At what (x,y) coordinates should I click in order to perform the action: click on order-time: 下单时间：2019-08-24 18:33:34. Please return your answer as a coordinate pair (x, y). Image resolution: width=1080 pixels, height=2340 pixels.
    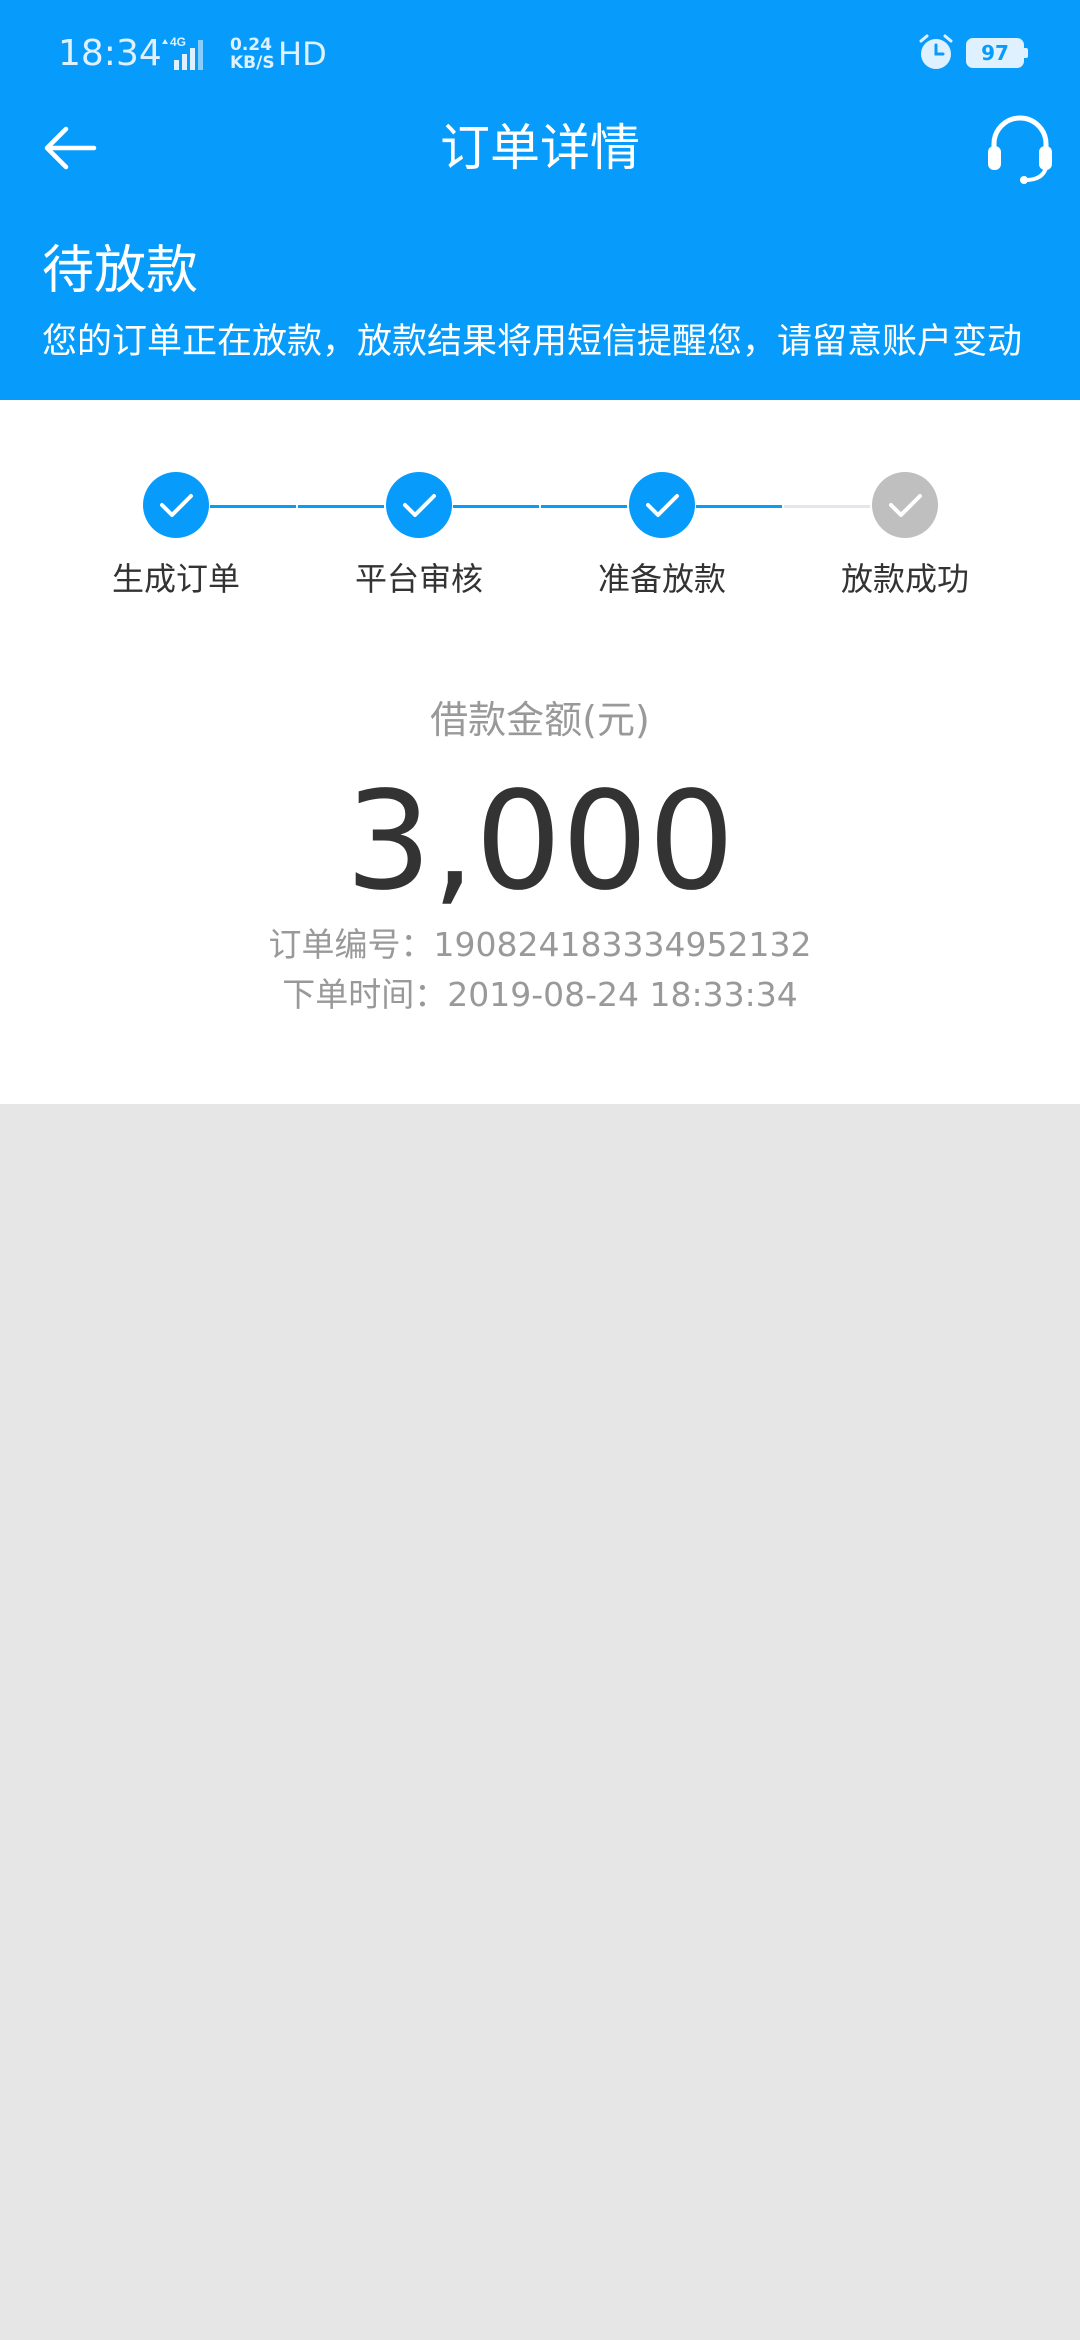
    Looking at the image, I should click on (540, 994).